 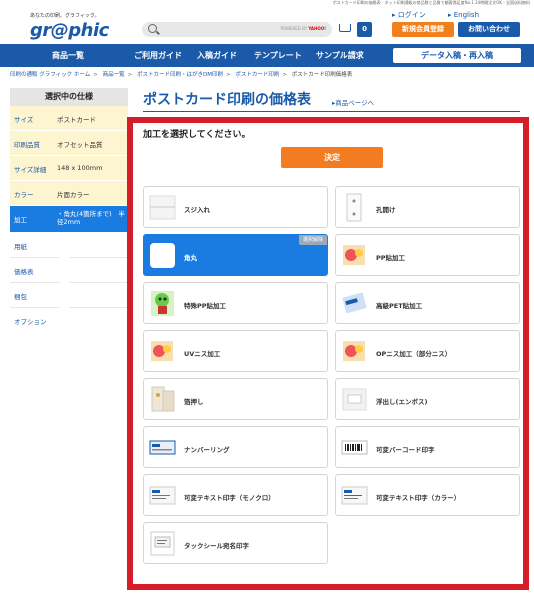 What do you see at coordinates (217, 55) in the screenshot?
I see `nav-submission-guide: 入稿ガイド` at bounding box center [217, 55].